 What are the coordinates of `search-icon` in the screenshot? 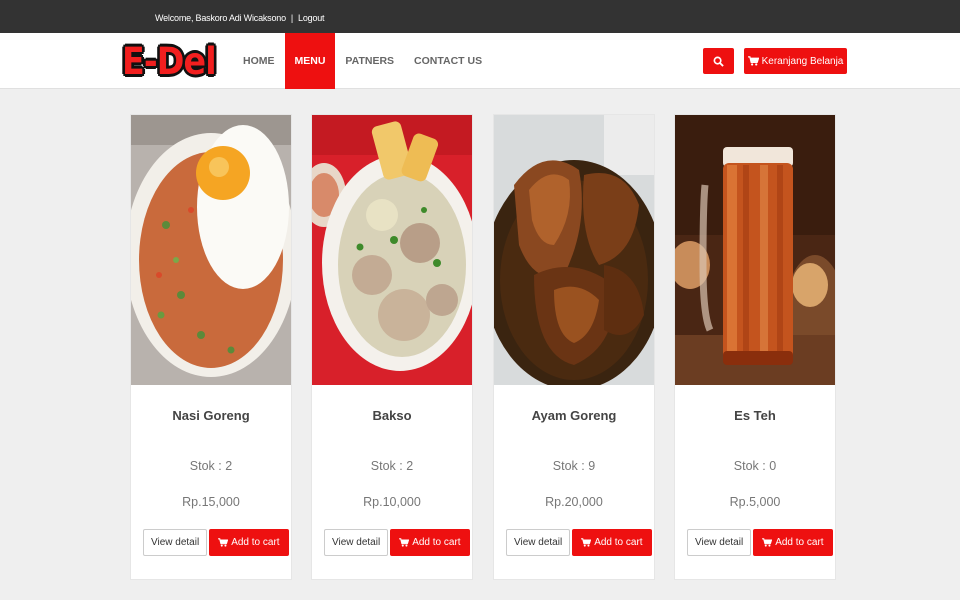 It's located at (718, 61).